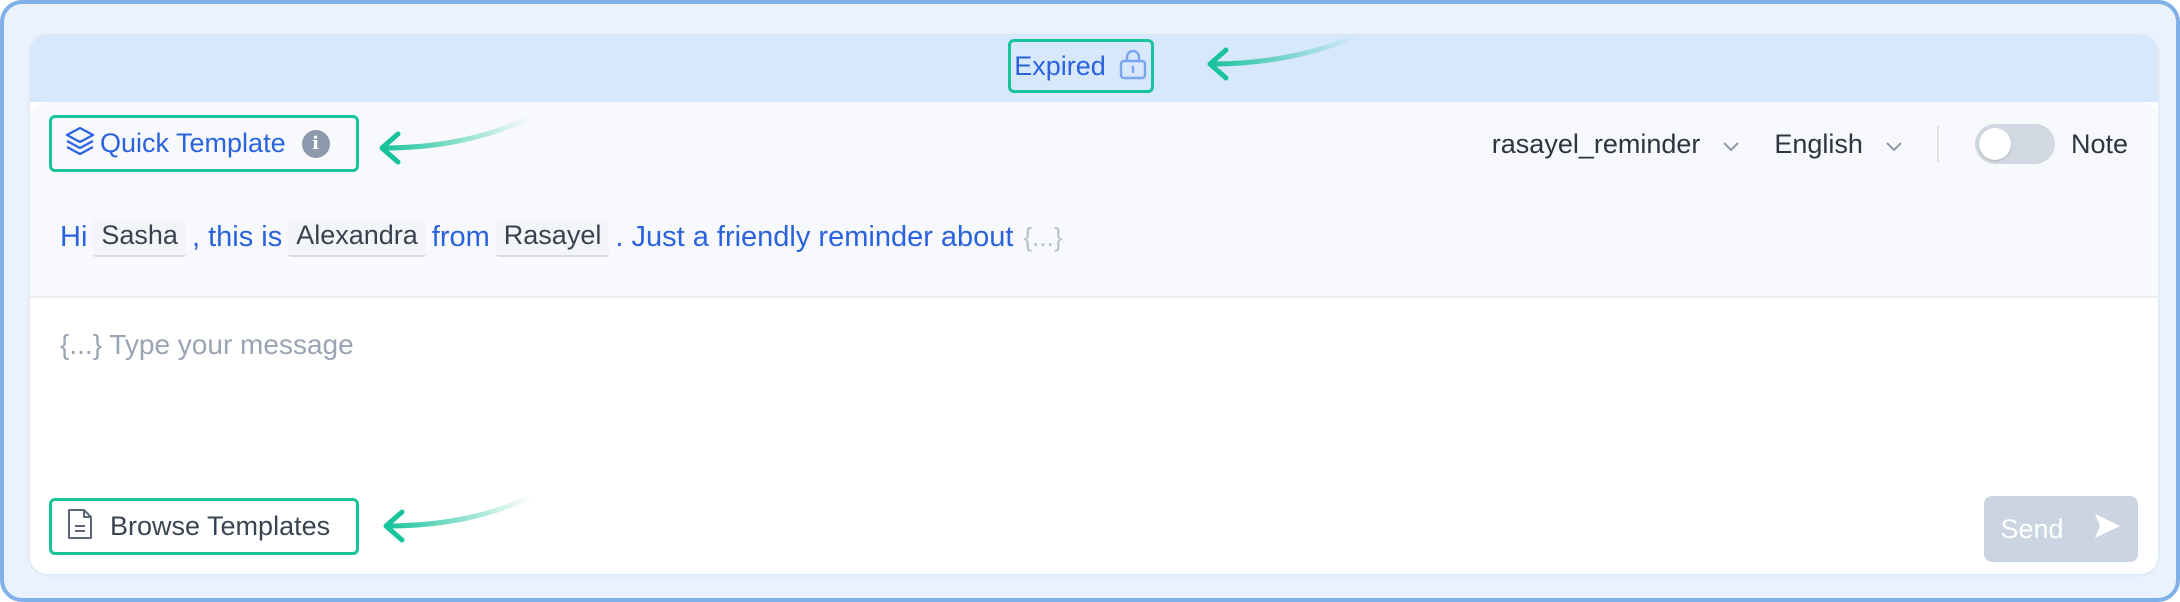  What do you see at coordinates (2107, 529) in the screenshot?
I see `send-icon` at bounding box center [2107, 529].